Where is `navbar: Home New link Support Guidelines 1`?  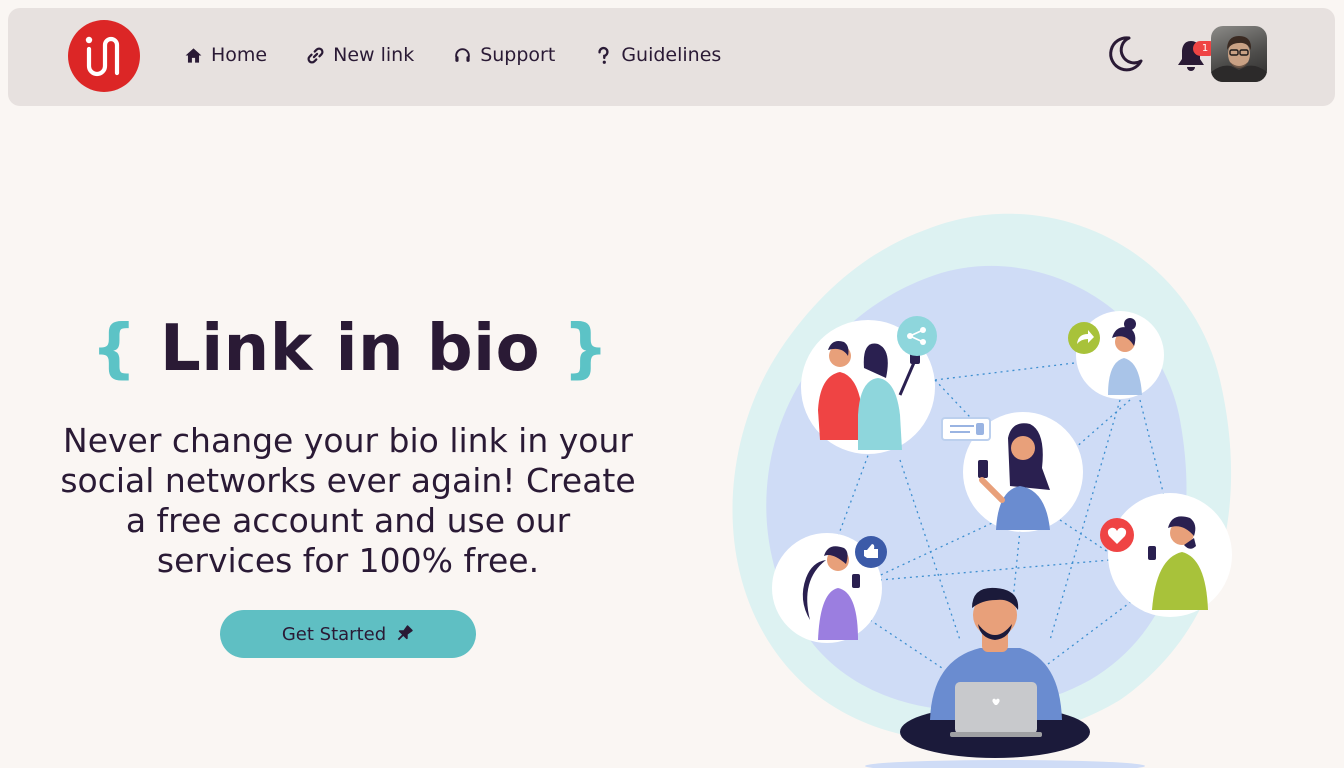 navbar: Home New link Support Guidelines 1 is located at coordinates (671, 57).